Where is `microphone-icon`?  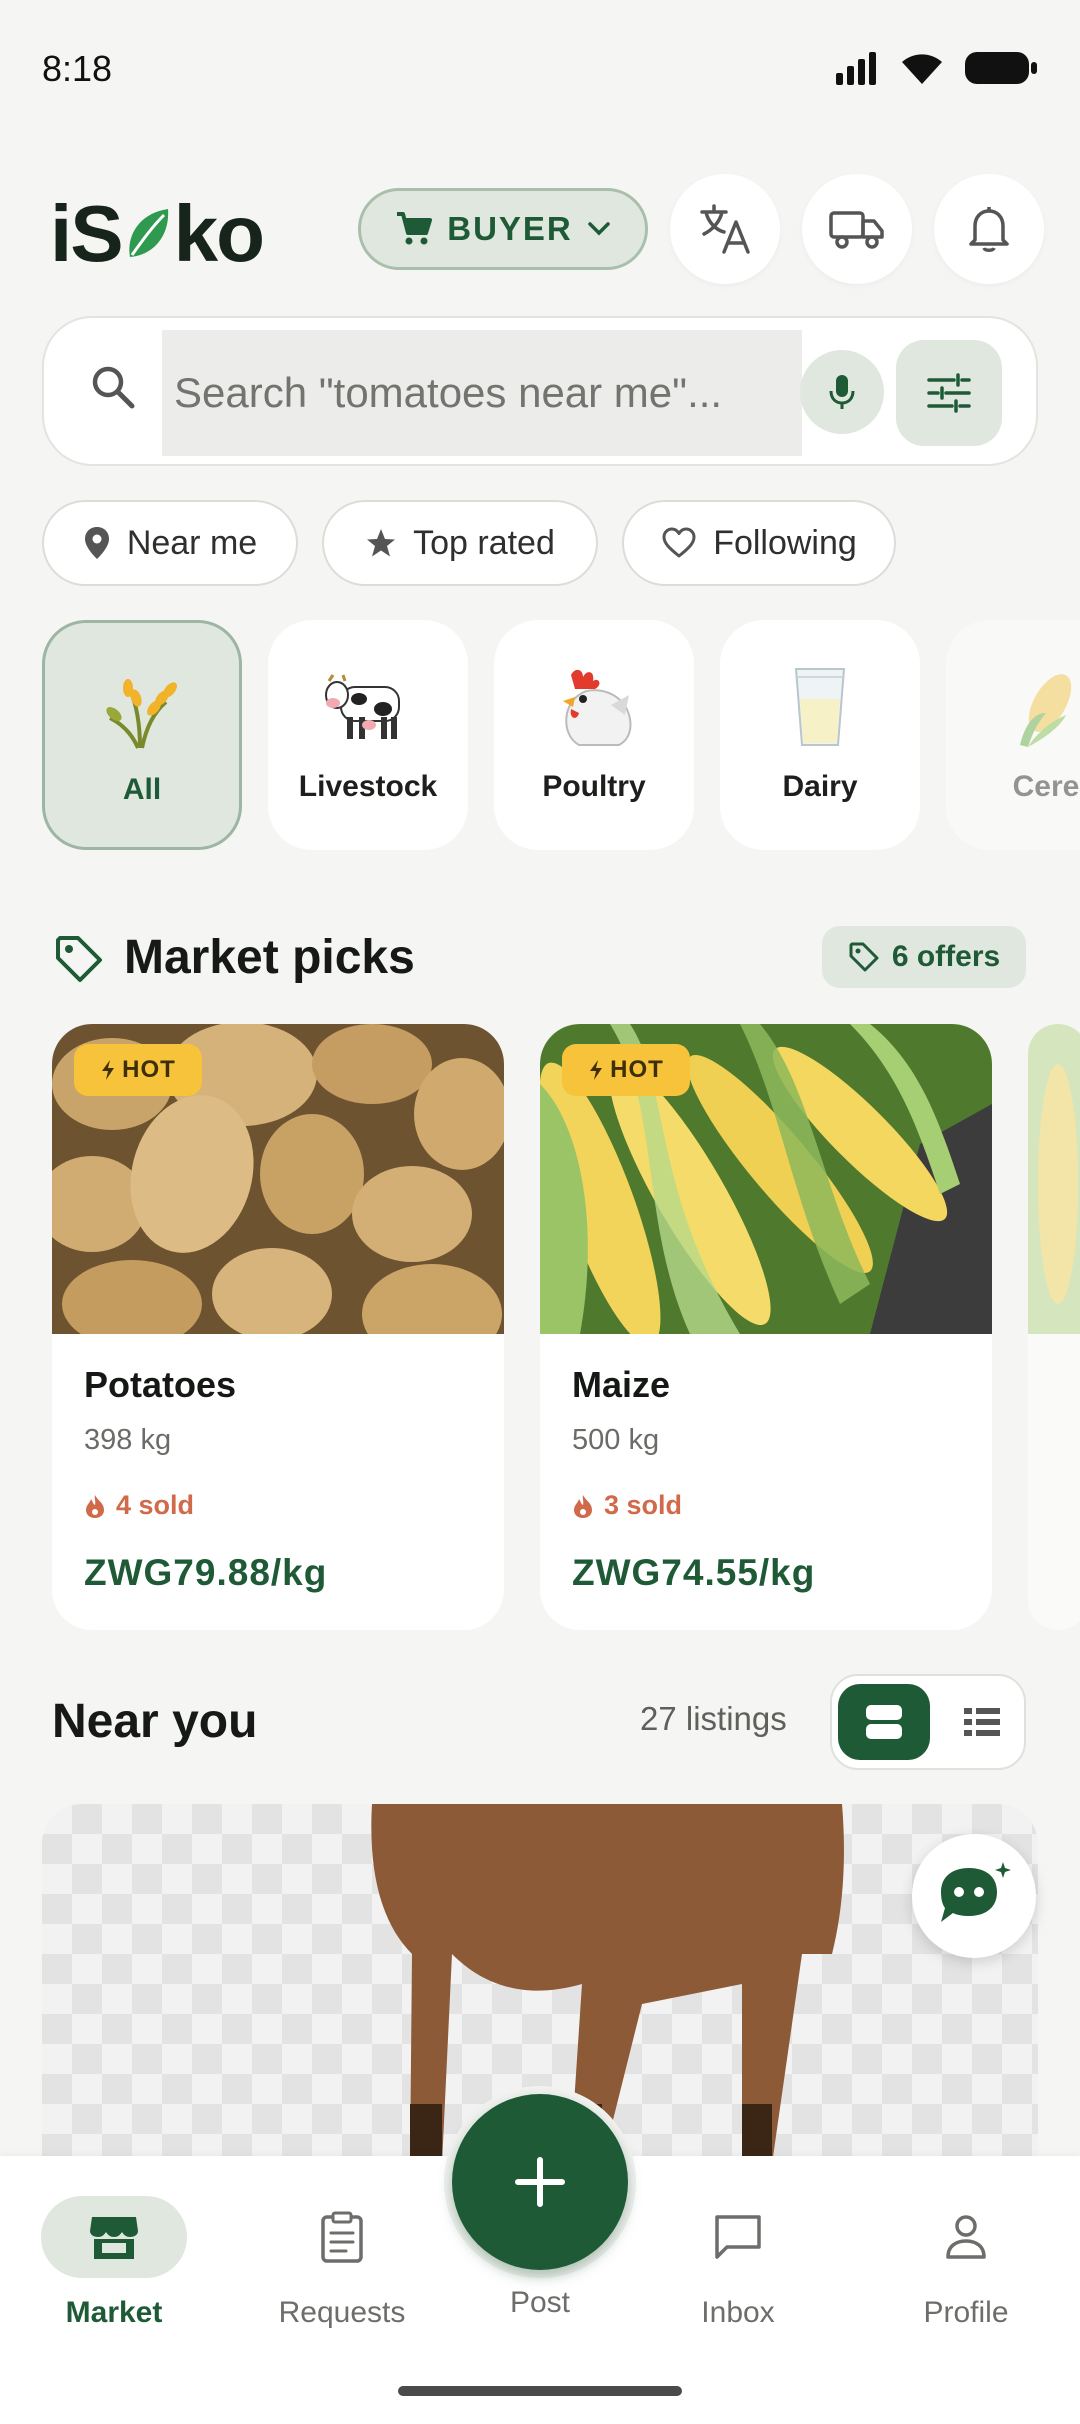 microphone-icon is located at coordinates (842, 392).